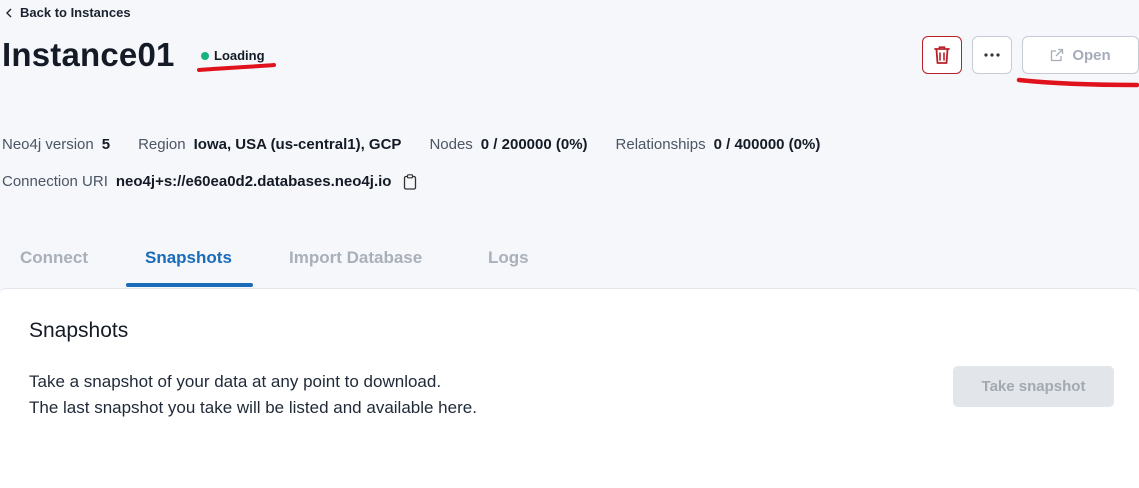  I want to click on open-button-label: Open, so click(1091, 55).